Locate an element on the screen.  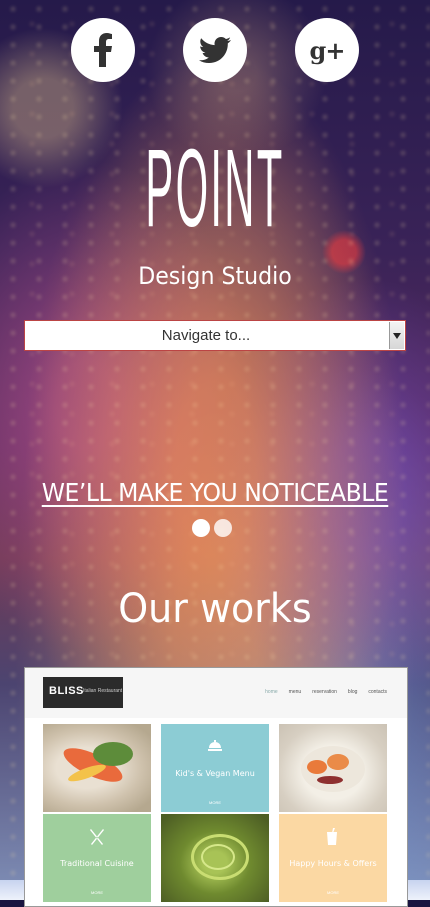
preview-menu-item: contacts is located at coordinates (377, 692).